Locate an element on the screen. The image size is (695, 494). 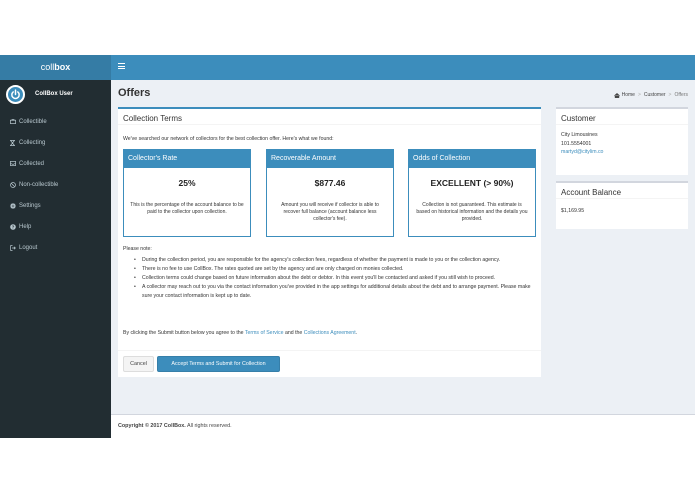
rights-text: All rights reserved. is located at coordinates (208, 426).